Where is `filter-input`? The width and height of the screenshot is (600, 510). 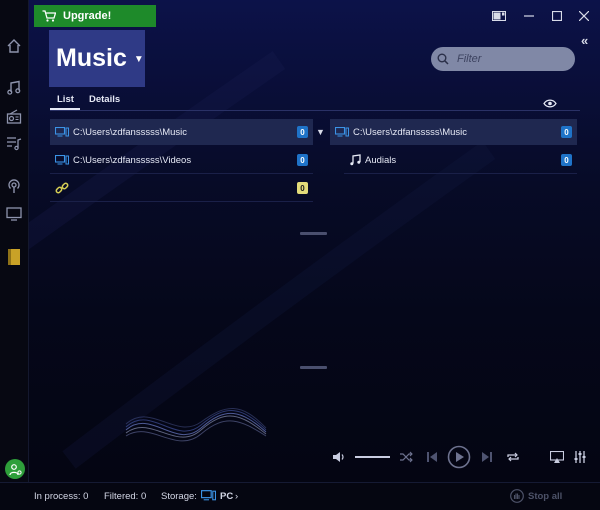 filter-input is located at coordinates (512, 59).